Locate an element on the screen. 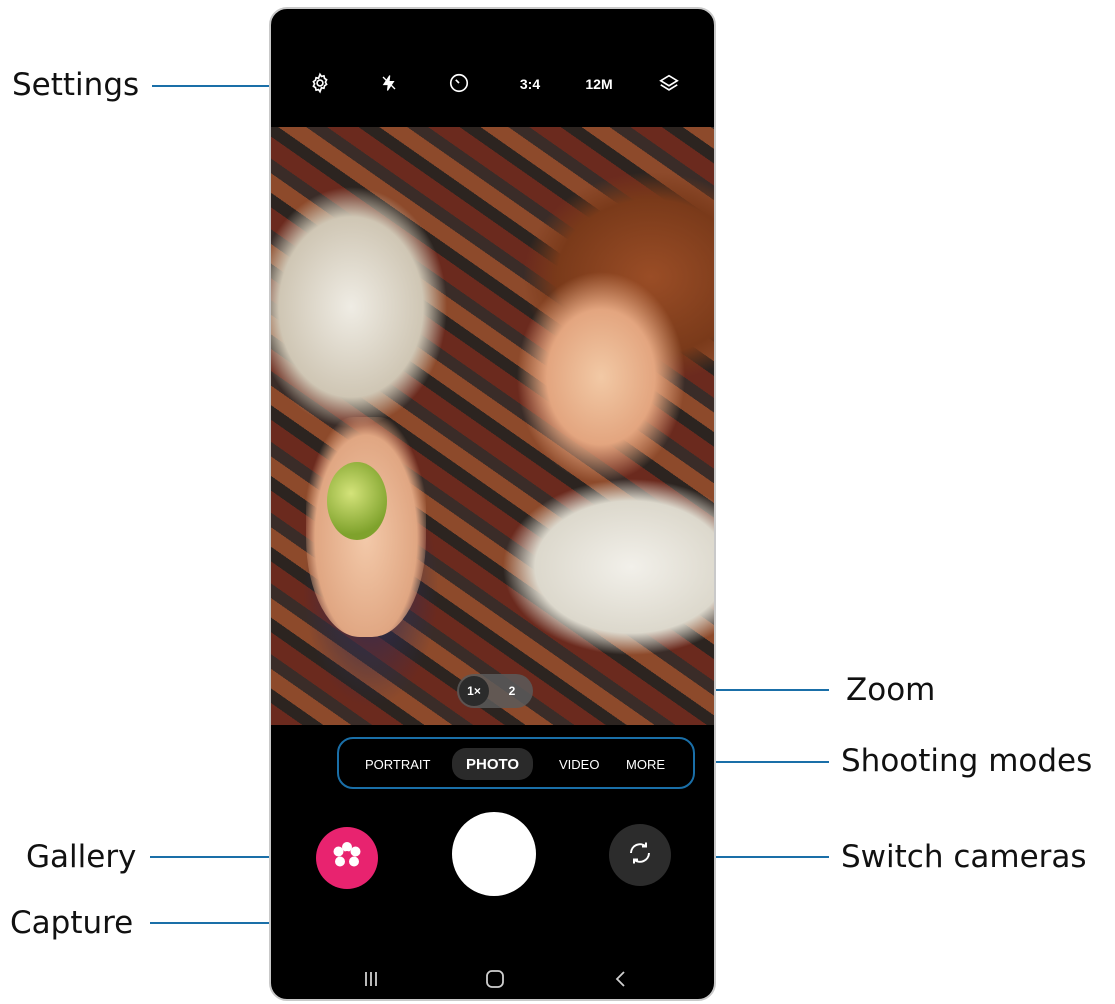 The width and height of the screenshot is (1115, 1004). flash-off-icon is located at coordinates (389, 84).